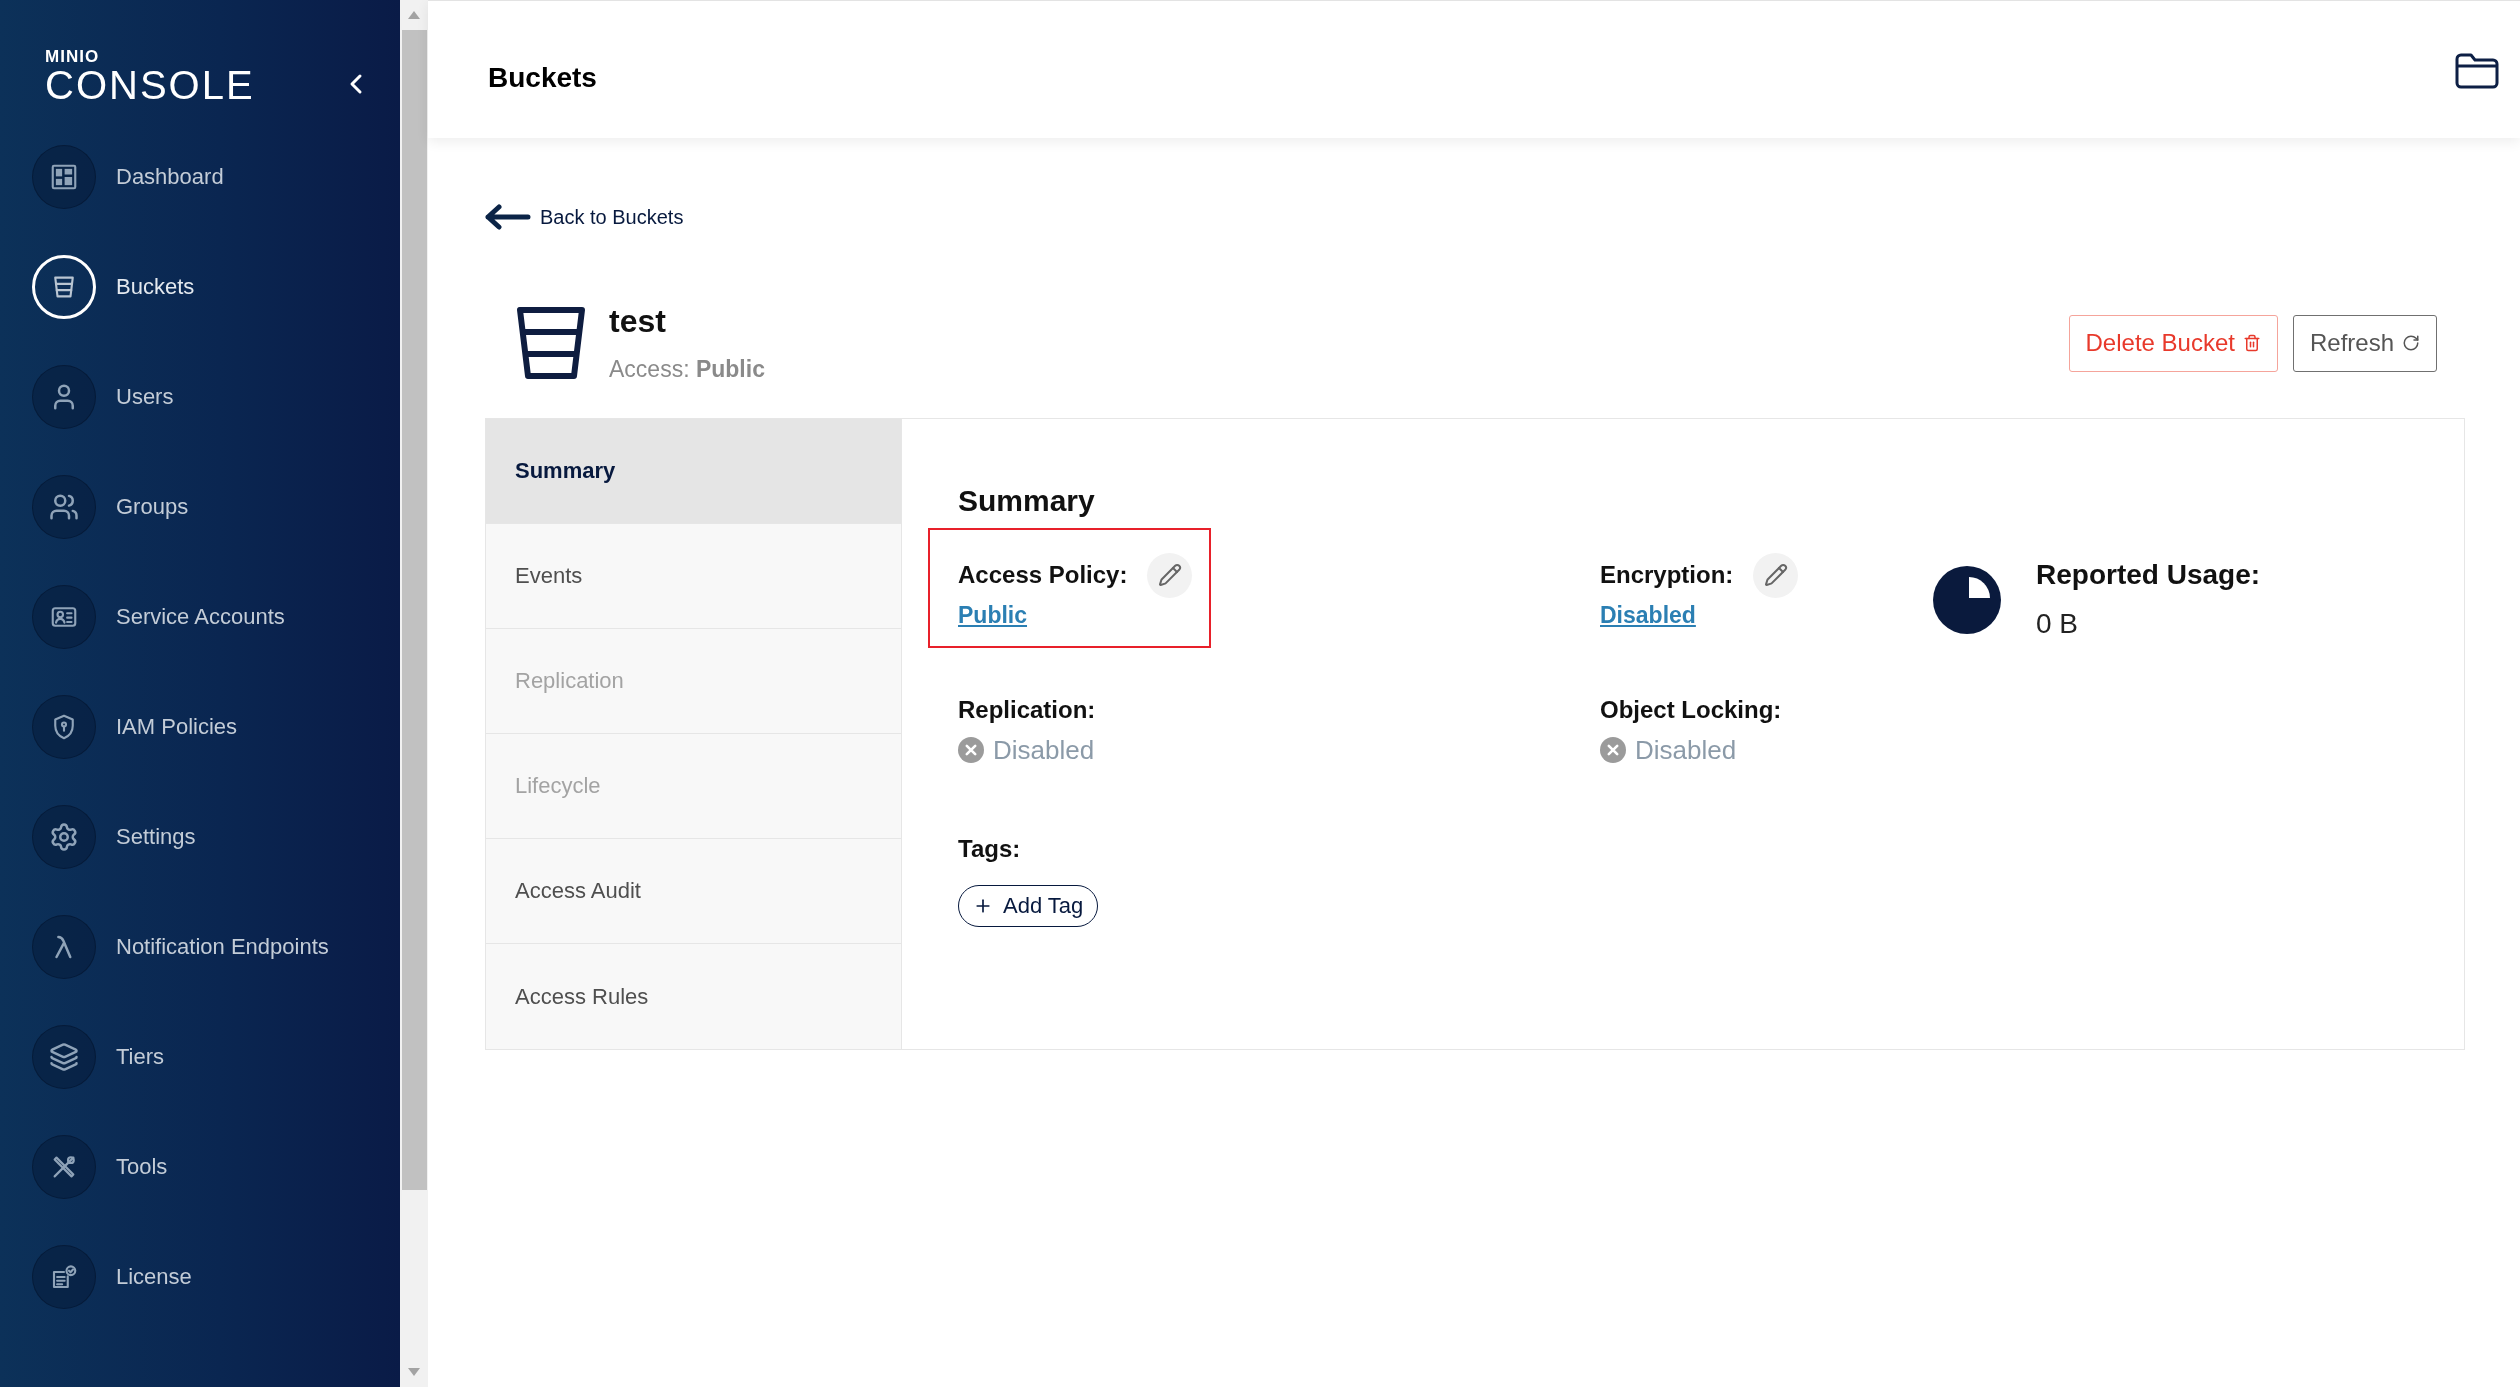 This screenshot has height=1387, width=2520. I want to click on field-value-link: Disabled, so click(1648, 615).